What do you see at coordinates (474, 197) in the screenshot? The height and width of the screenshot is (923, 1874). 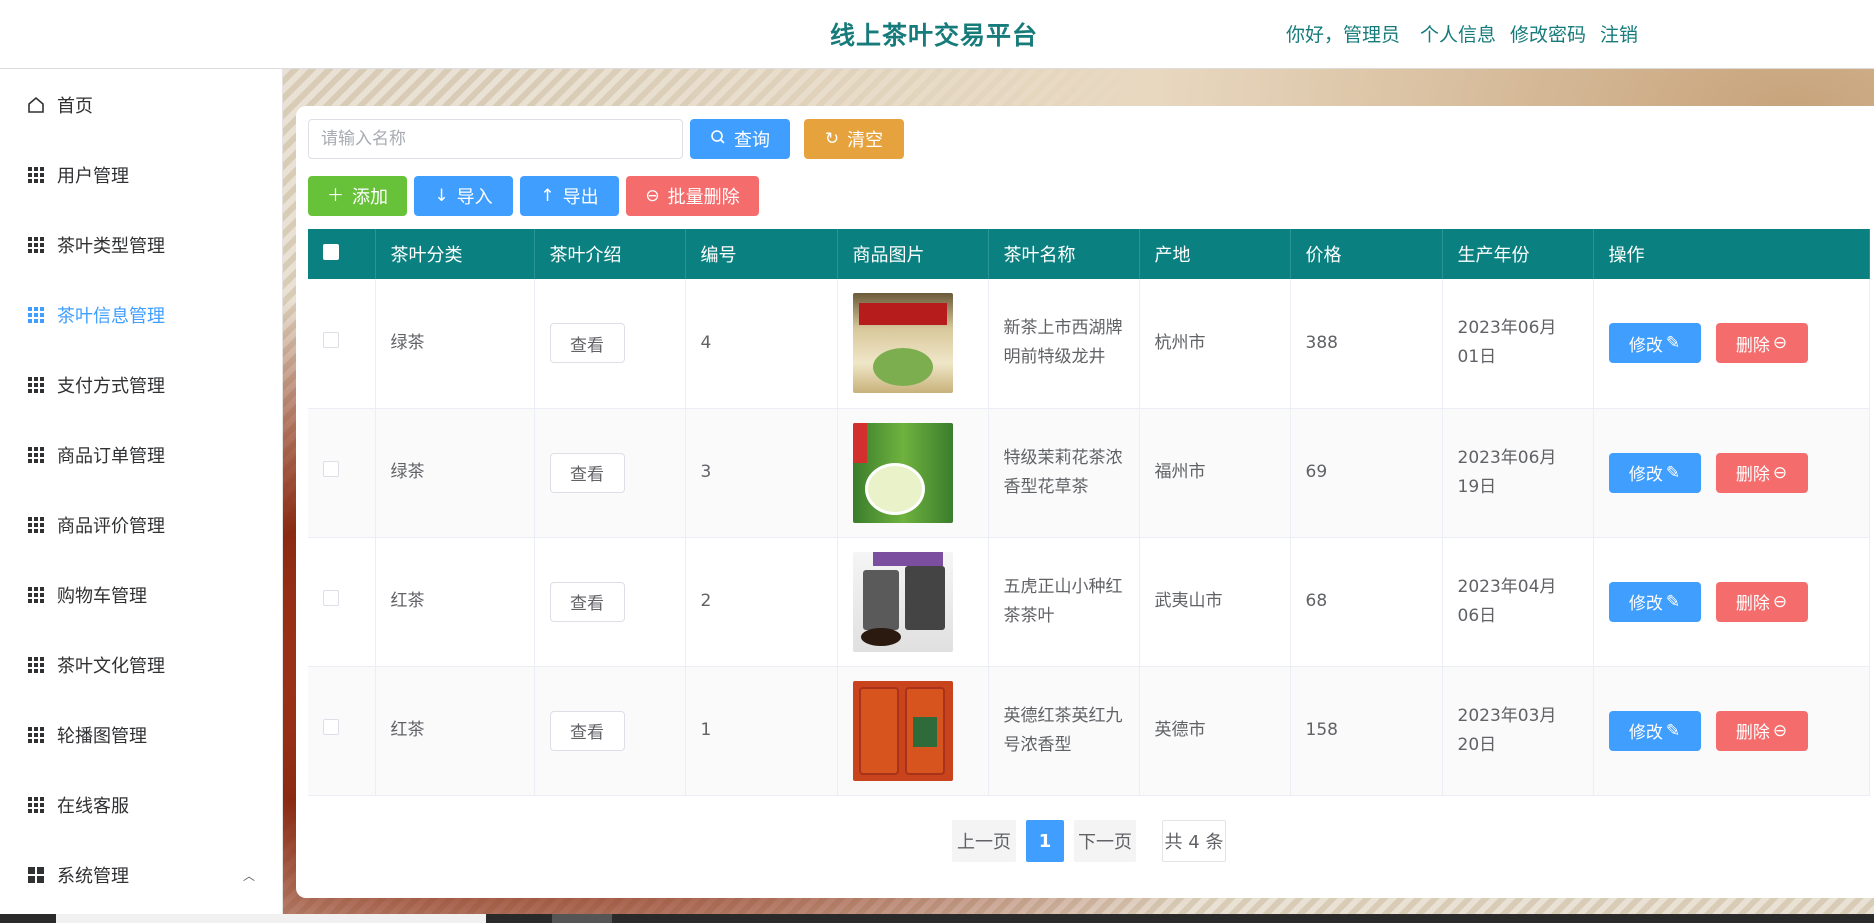 I see `import-label: 导入` at bounding box center [474, 197].